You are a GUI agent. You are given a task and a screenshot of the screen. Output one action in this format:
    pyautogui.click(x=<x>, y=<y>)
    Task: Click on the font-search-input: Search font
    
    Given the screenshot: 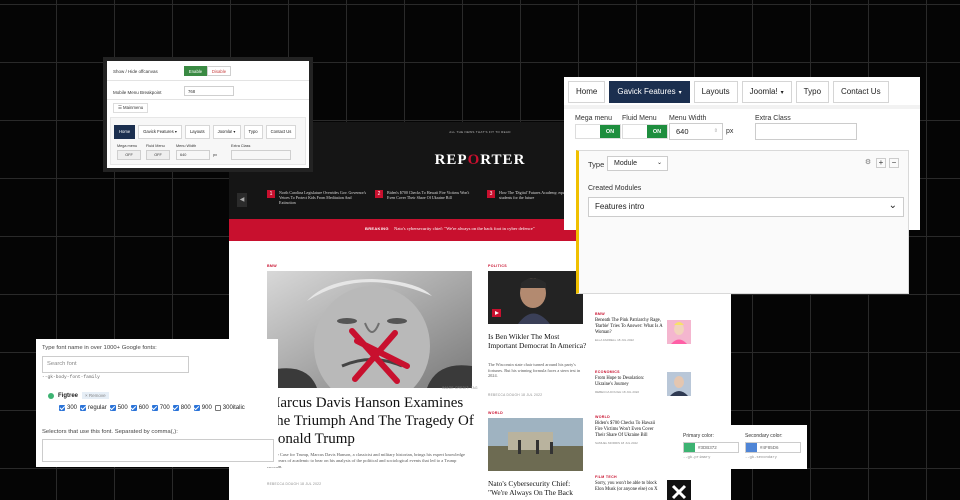 What is the action you would take?
    pyautogui.click(x=115, y=364)
    